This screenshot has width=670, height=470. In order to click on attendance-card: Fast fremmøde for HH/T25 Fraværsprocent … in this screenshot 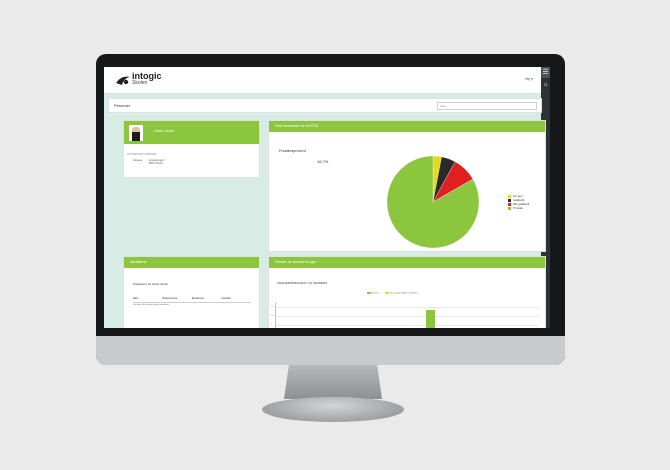, I will do `click(407, 186)`.